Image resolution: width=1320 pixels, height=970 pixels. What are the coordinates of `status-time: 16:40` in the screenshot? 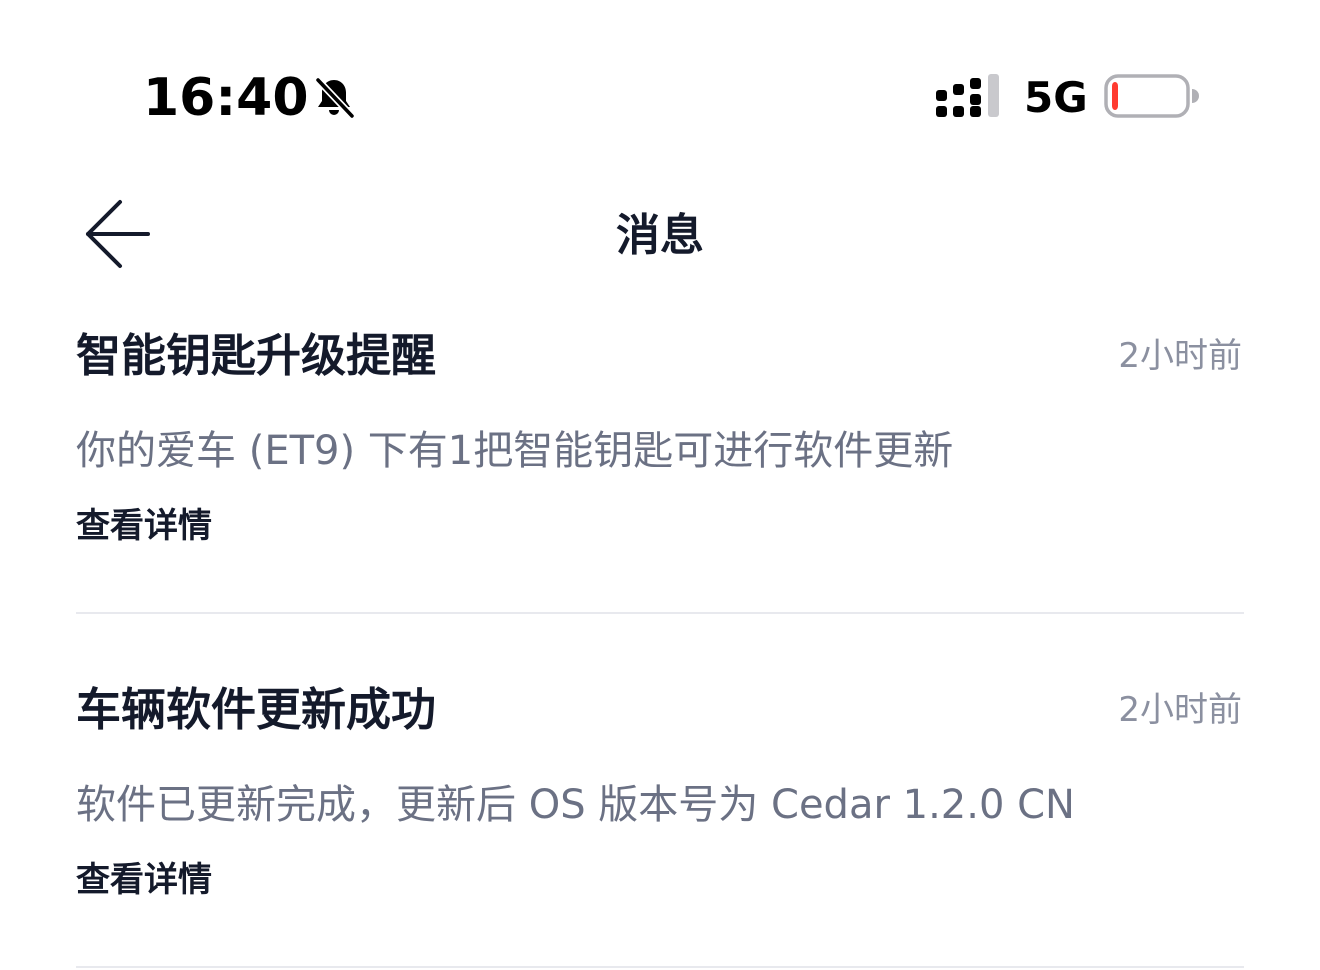 It's located at (226, 98).